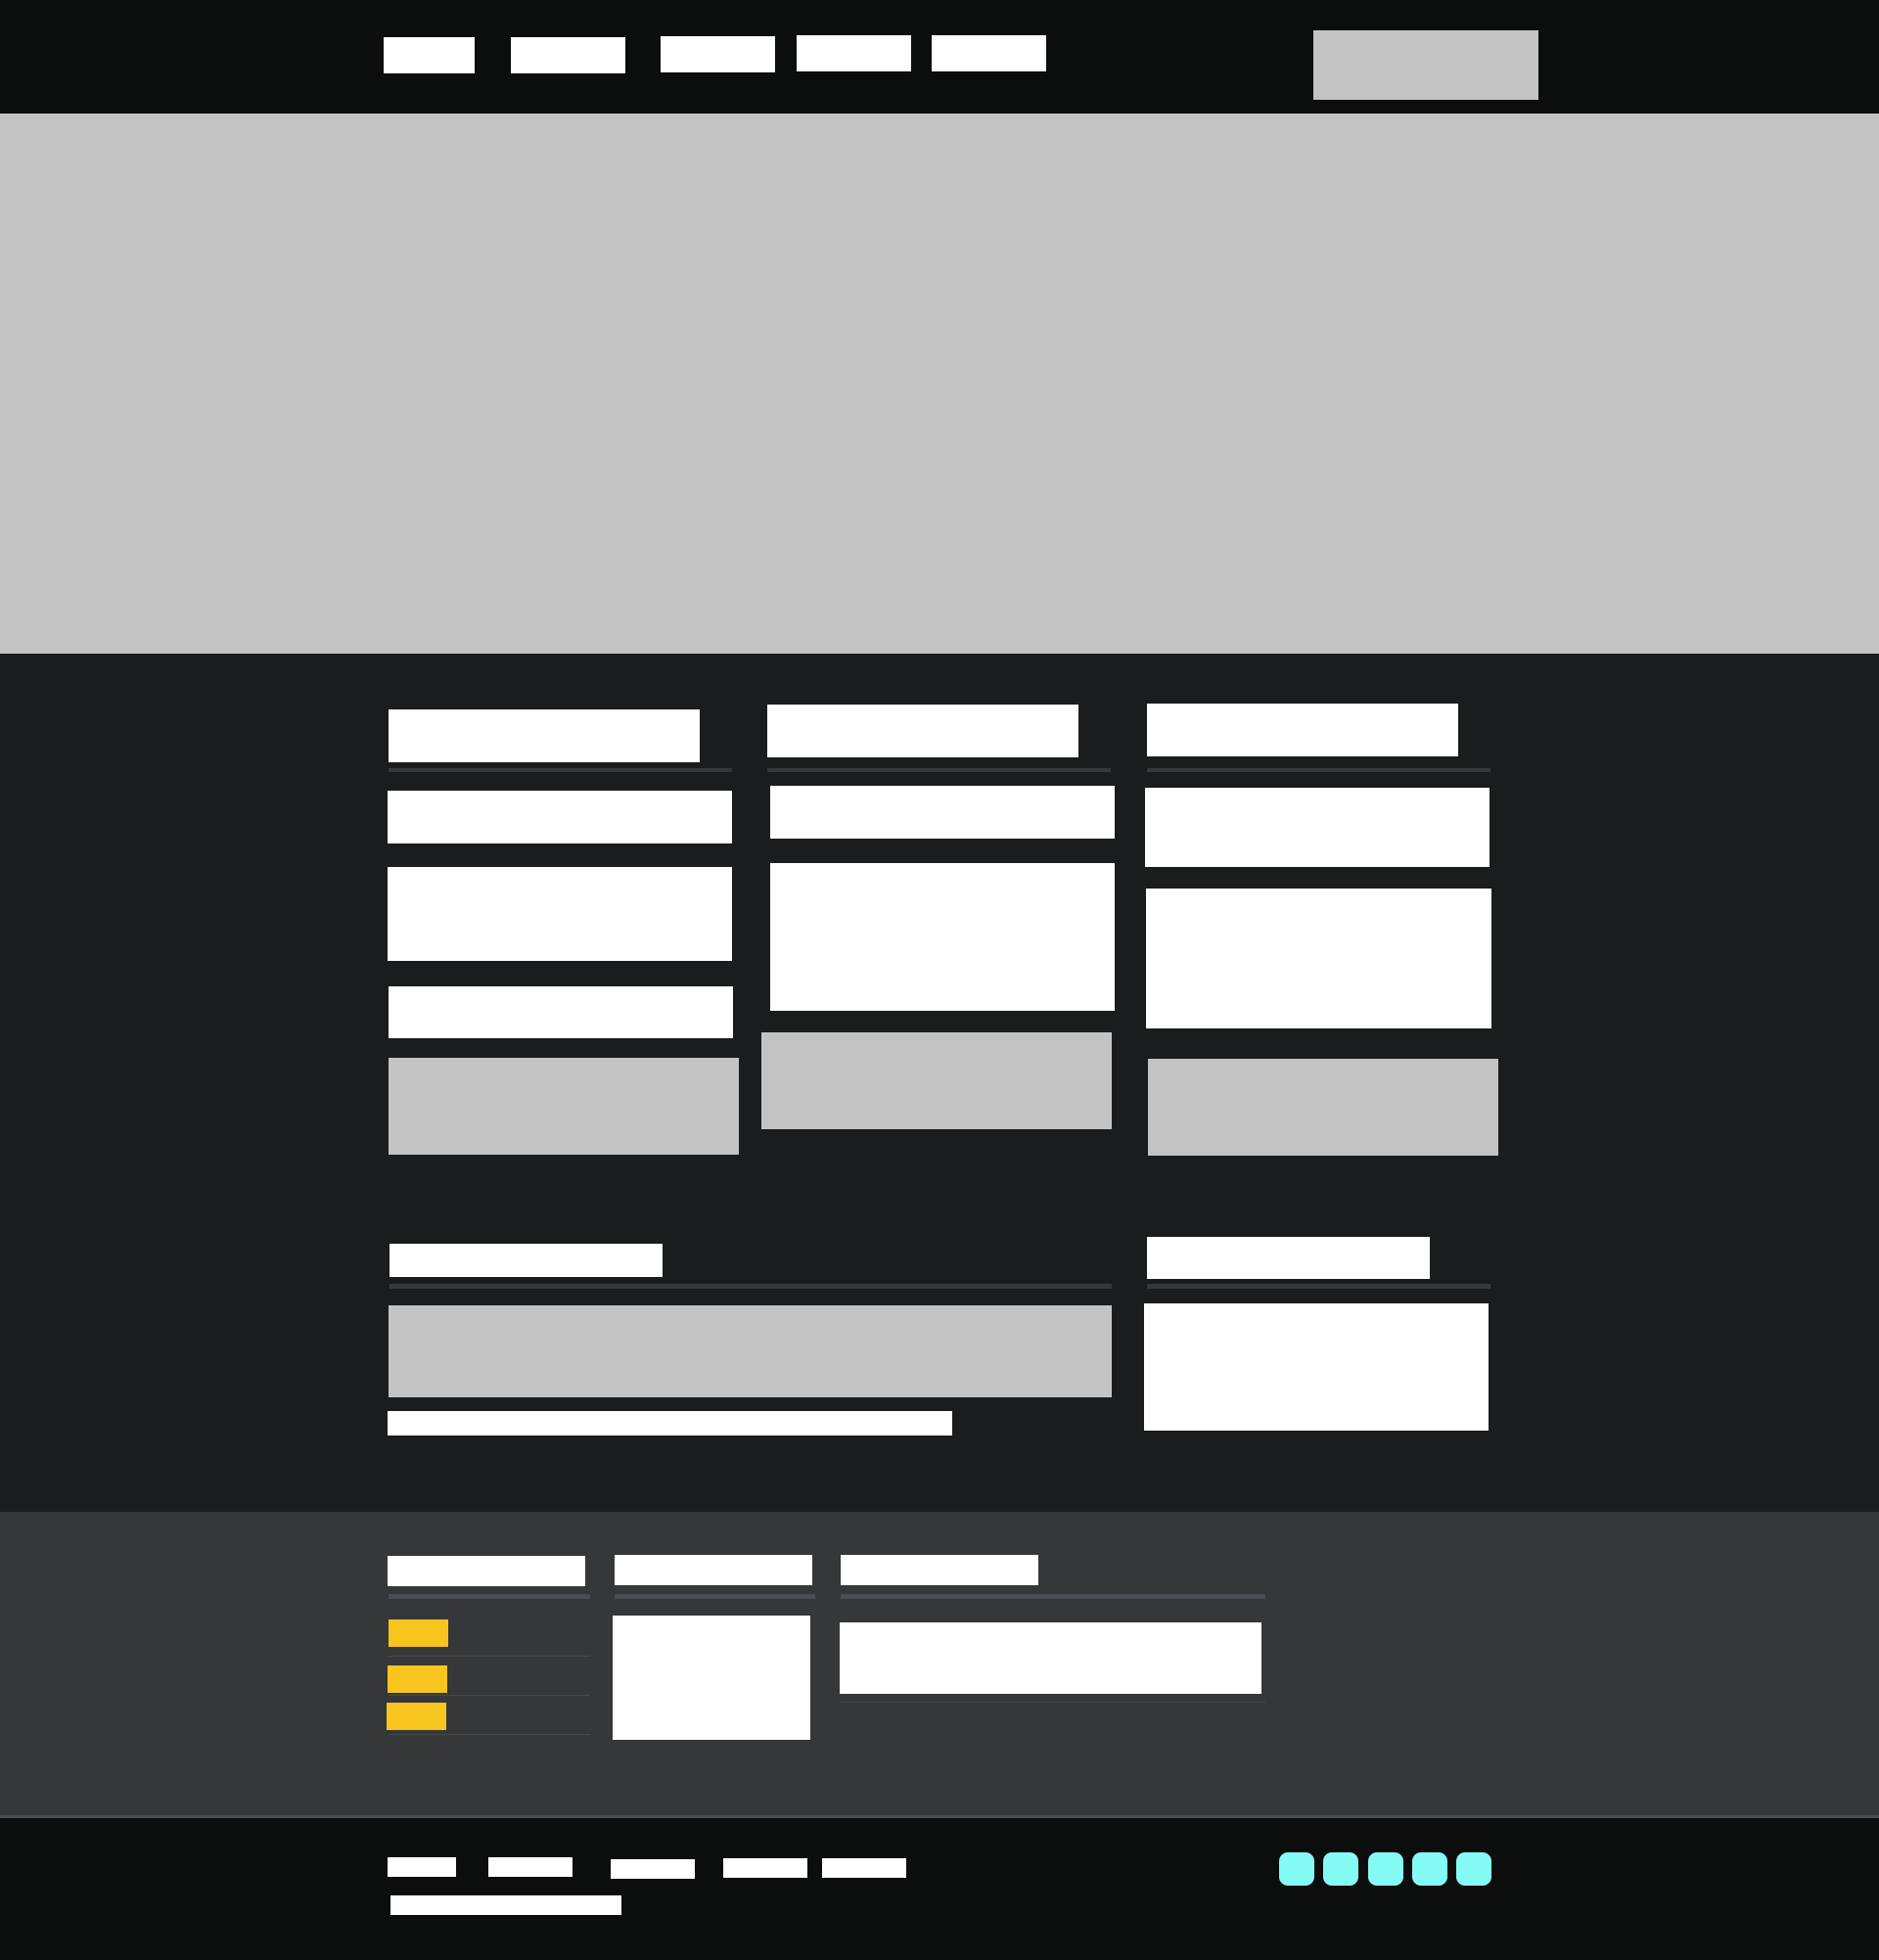 This screenshot has height=1960, width=1879. What do you see at coordinates (1302, 730) in the screenshot?
I see `column-3-heading` at bounding box center [1302, 730].